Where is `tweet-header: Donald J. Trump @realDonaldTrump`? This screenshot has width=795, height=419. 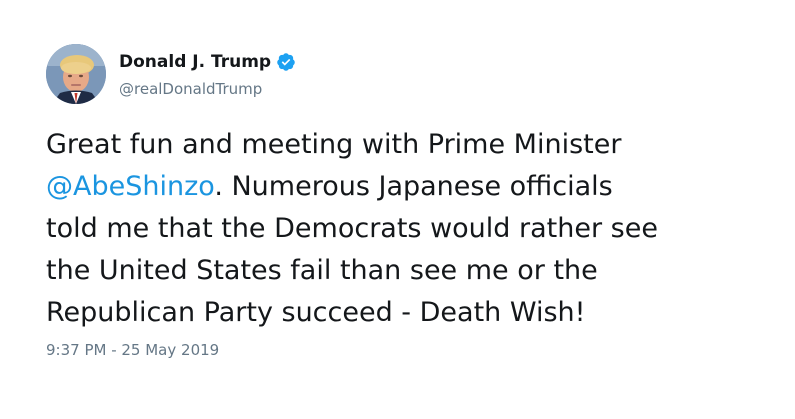
tweet-header: Donald J. Trump @realDonaldTrump is located at coordinates (171, 74).